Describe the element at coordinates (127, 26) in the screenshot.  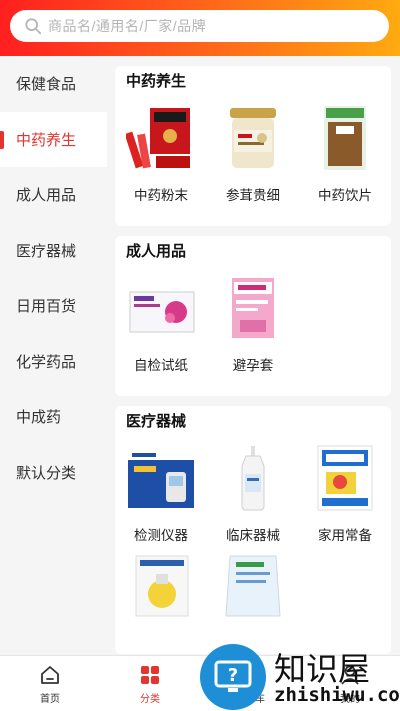
I see `search-placeholder: 商品名/通用名/厂家/品牌` at that location.